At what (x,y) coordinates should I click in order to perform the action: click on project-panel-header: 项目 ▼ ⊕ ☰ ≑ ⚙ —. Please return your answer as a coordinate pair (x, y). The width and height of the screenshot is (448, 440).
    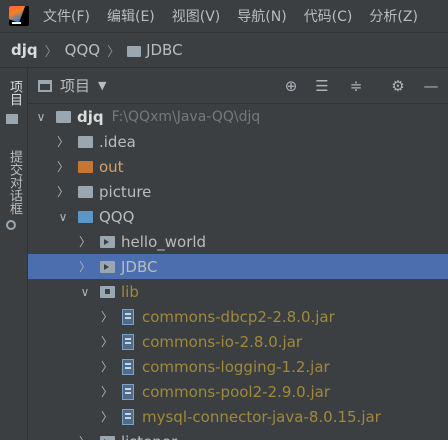
    Looking at the image, I should click on (238, 86).